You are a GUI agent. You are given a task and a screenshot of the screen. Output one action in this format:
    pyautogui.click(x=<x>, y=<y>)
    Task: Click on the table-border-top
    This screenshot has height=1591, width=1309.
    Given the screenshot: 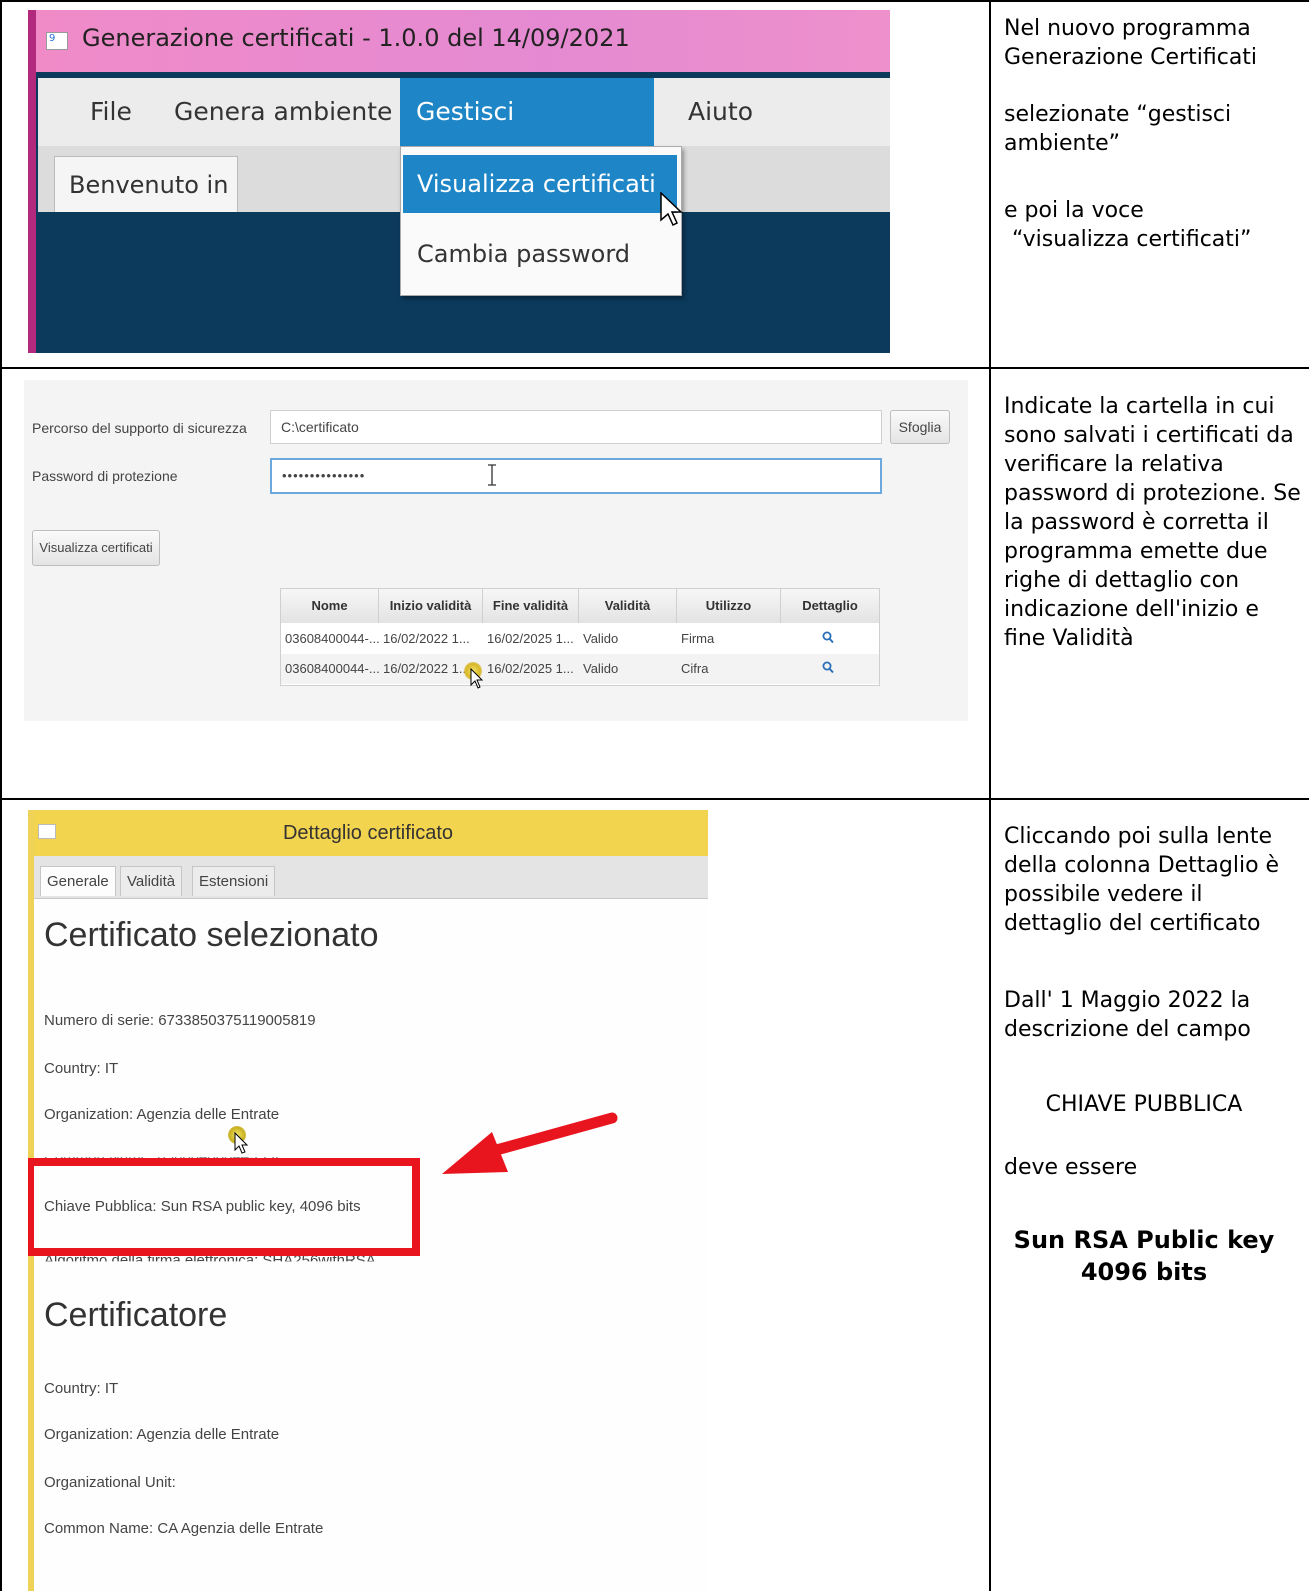 What is the action you would take?
    pyautogui.click(x=654, y=1)
    